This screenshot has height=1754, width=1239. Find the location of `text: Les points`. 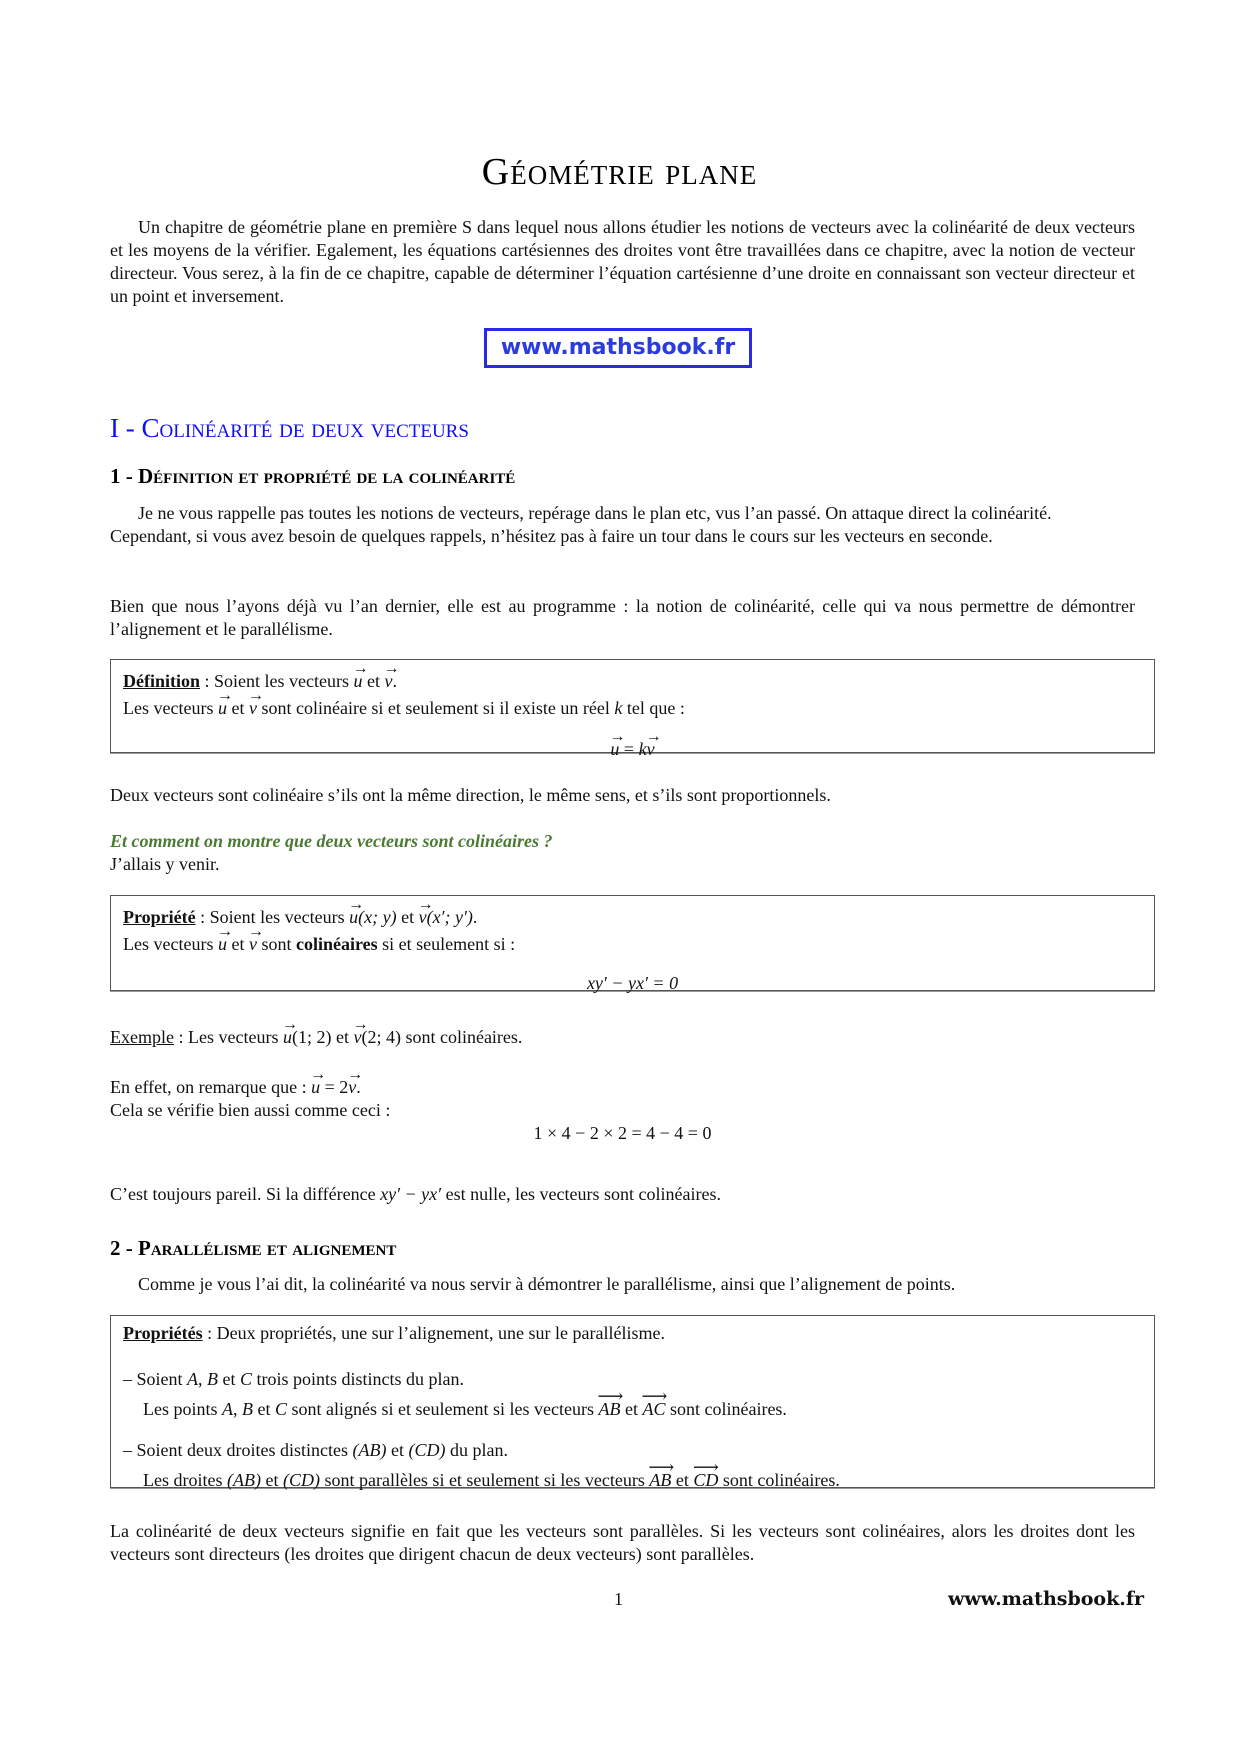

text: Les points is located at coordinates (182, 1409).